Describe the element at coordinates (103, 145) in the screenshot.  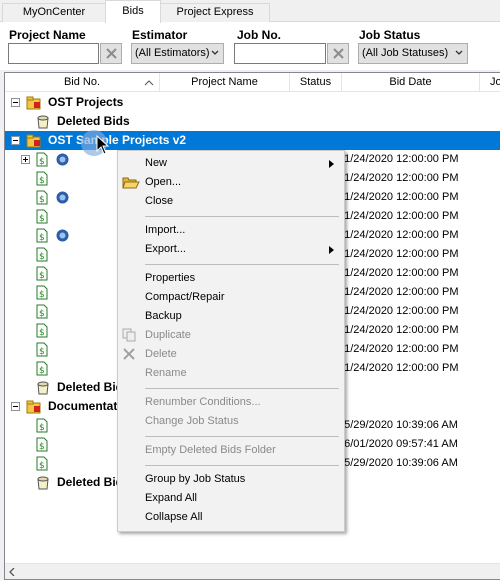
I see `mouse-cursor-icon` at that location.